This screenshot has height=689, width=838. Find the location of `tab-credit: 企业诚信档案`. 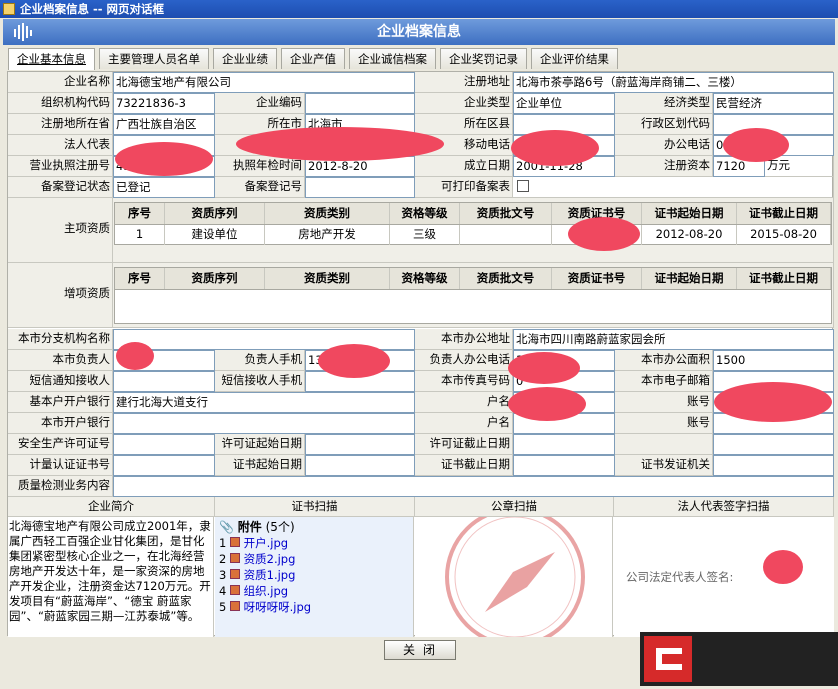

tab-credit: 企业诚信档案 is located at coordinates (392, 58).